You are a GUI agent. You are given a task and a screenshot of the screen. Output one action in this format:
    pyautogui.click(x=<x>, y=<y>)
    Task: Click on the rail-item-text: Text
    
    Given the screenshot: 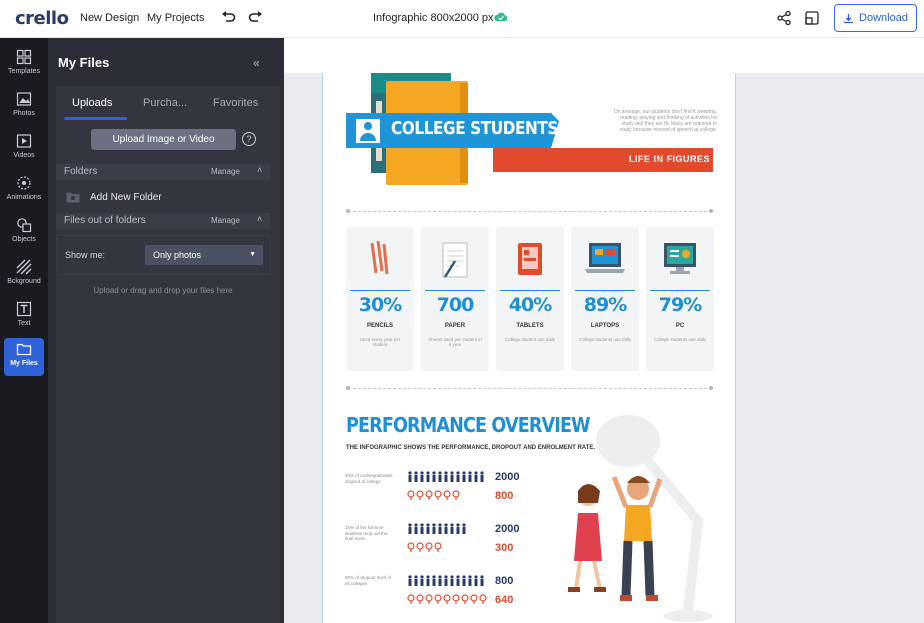 What is the action you would take?
    pyautogui.click(x=24, y=317)
    